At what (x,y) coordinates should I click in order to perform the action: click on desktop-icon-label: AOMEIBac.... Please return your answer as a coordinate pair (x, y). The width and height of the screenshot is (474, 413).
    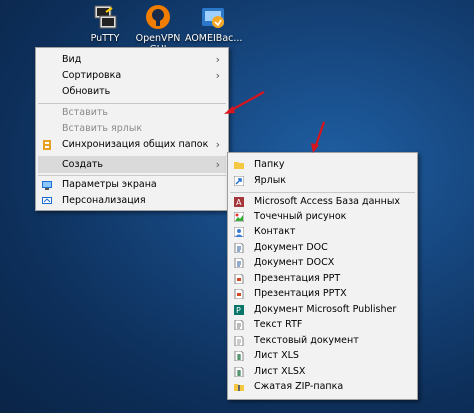
    Looking at the image, I should click on (214, 38).